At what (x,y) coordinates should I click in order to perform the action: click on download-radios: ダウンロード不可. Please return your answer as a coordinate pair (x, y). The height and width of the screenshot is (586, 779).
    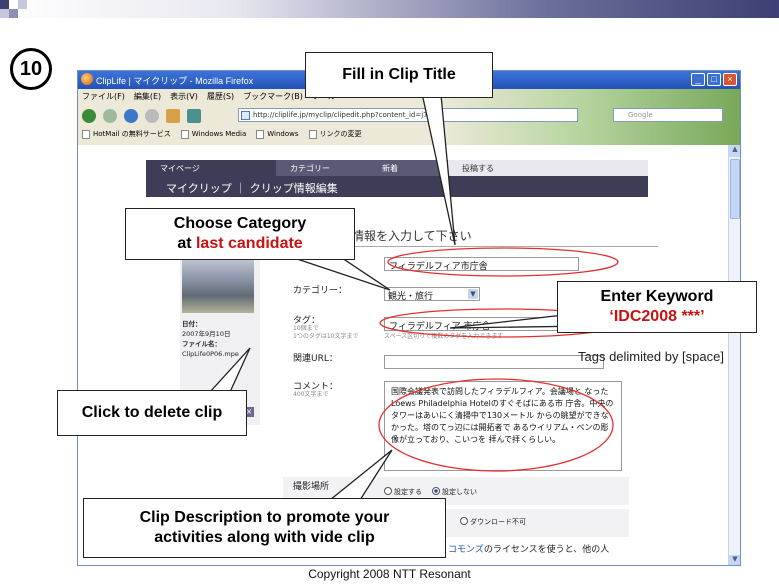
    Looking at the image, I should click on (493, 522).